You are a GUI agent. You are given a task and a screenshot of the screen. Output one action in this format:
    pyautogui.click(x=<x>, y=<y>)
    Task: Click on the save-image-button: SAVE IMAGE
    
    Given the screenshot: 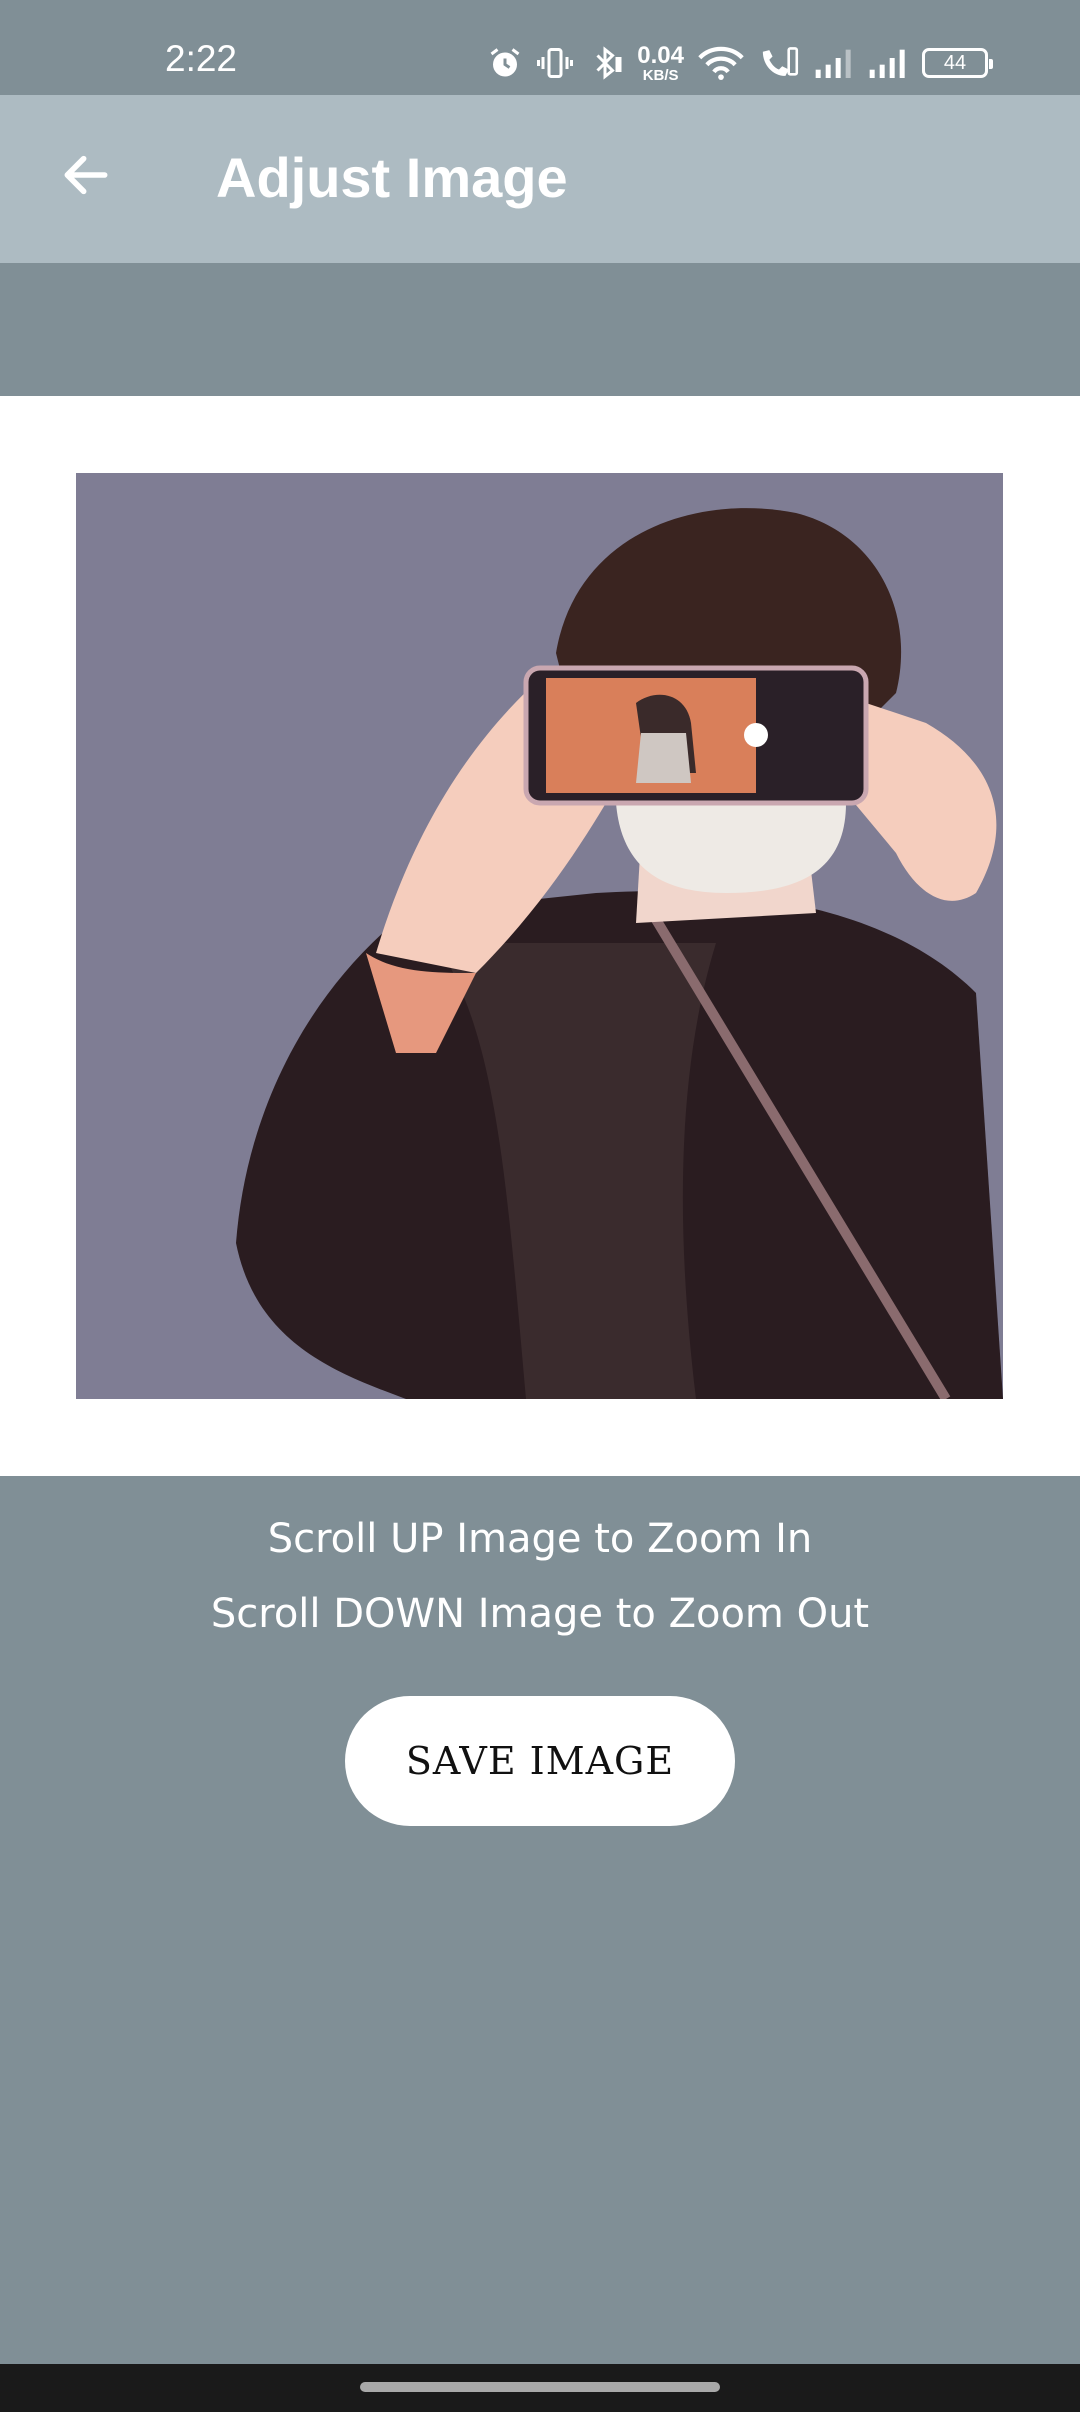 What is the action you would take?
    pyautogui.click(x=540, y=1761)
    